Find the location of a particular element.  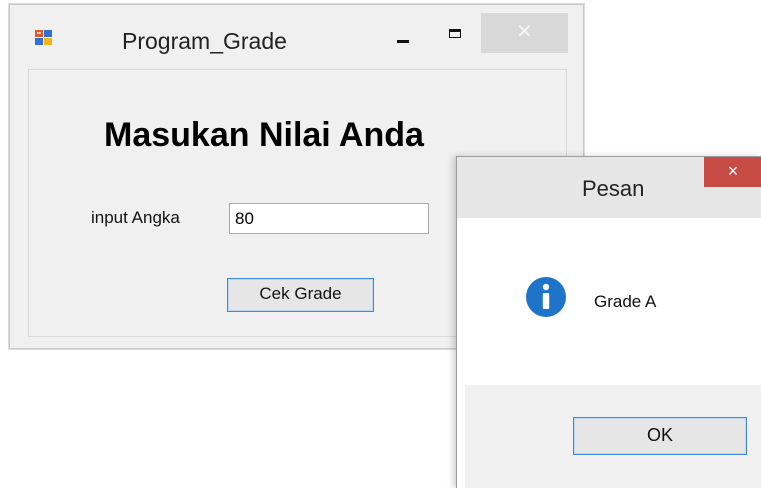

message-title: Pesan is located at coordinates (613, 188).